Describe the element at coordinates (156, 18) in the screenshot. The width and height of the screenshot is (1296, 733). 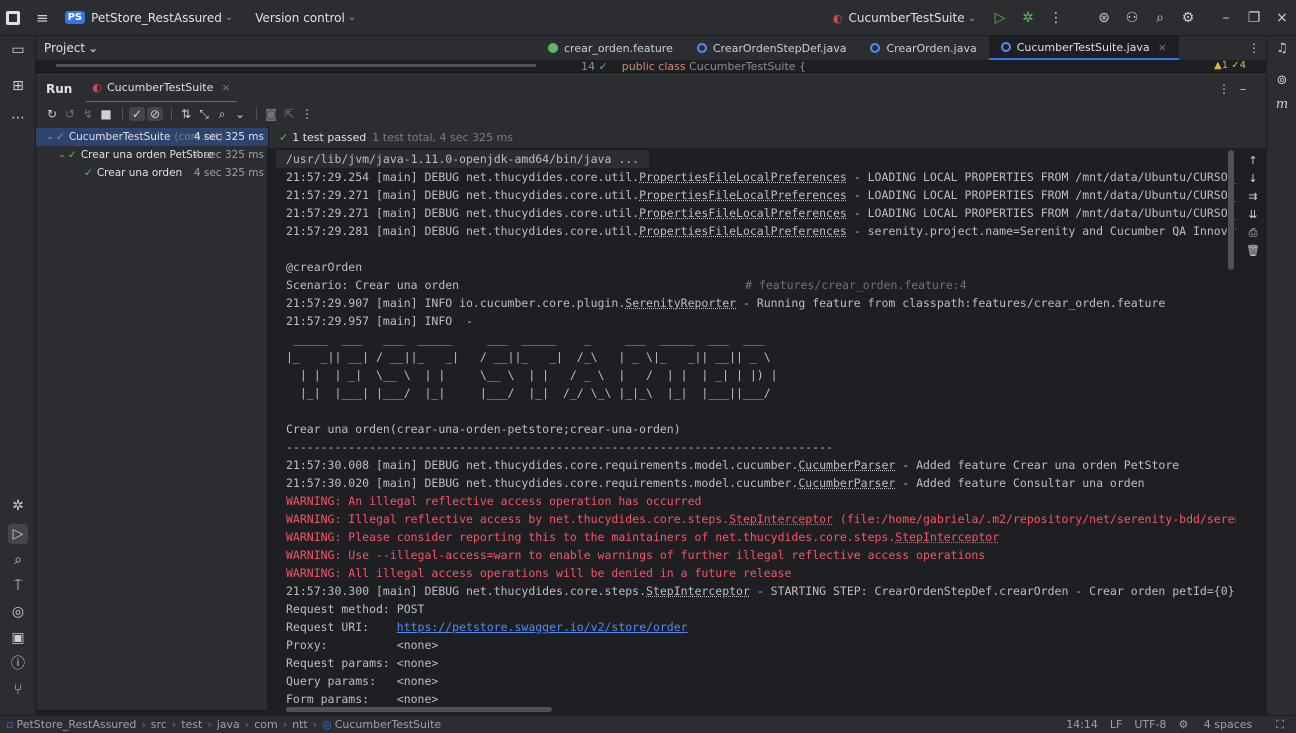
I see `project-switcher: PetStore_RestAssured` at that location.